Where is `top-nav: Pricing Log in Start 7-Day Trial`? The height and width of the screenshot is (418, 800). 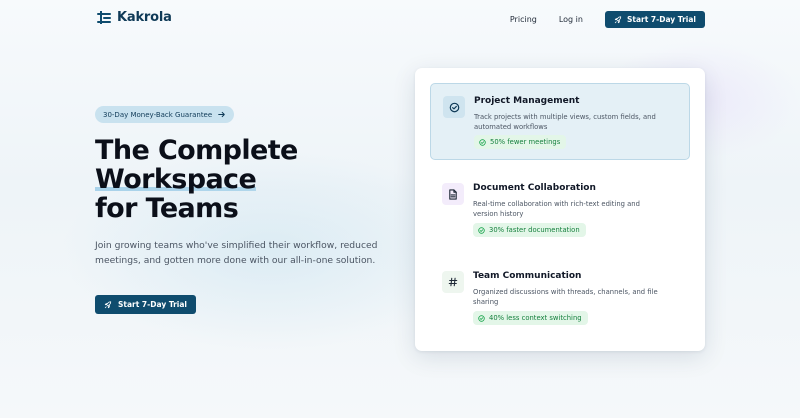 top-nav: Pricing Log in Start 7-Day Trial is located at coordinates (607, 19).